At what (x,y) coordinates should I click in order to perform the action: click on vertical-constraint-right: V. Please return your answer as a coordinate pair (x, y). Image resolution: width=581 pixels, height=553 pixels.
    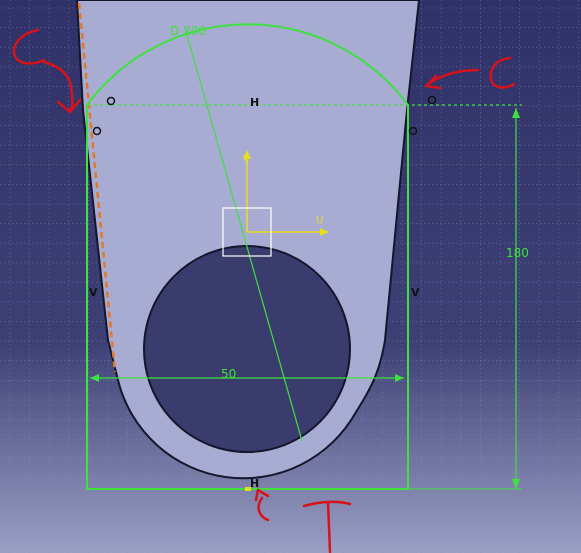
    Looking at the image, I should click on (415, 292).